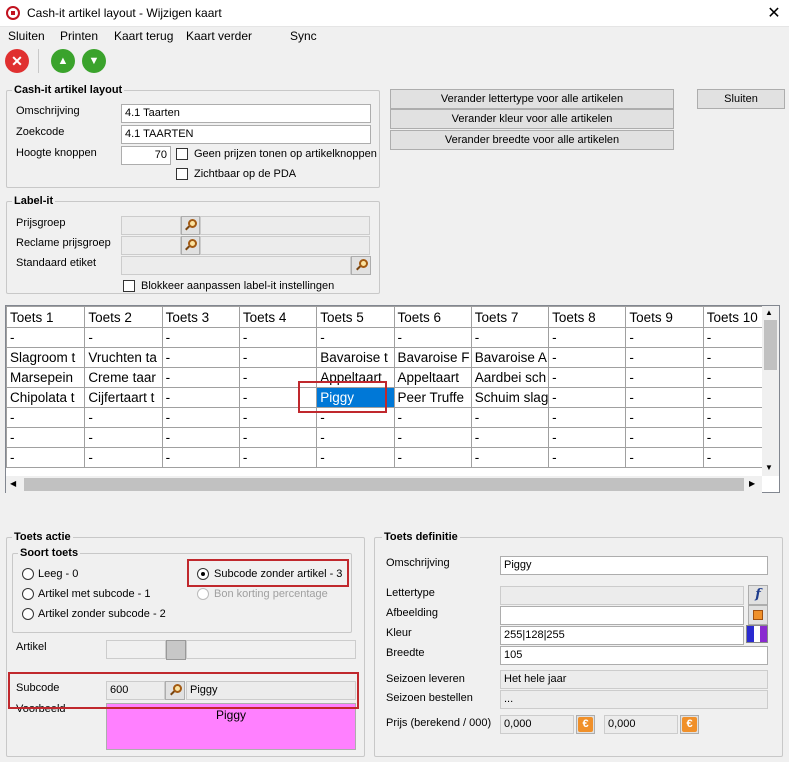 The image size is (789, 762). Describe the element at coordinates (510, 377) in the screenshot. I see `grid-cell: Aardbei sch` at that location.